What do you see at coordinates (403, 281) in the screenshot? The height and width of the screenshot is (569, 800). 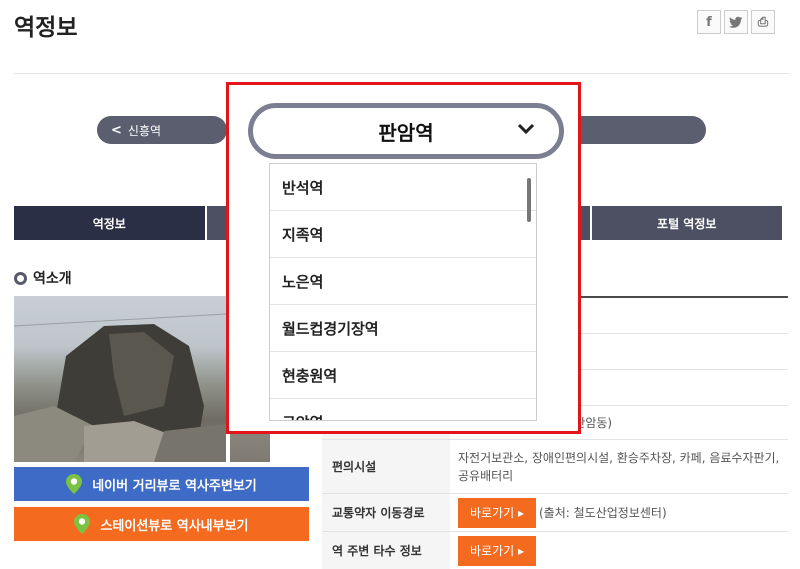 I see `list-item: 노은역` at bounding box center [403, 281].